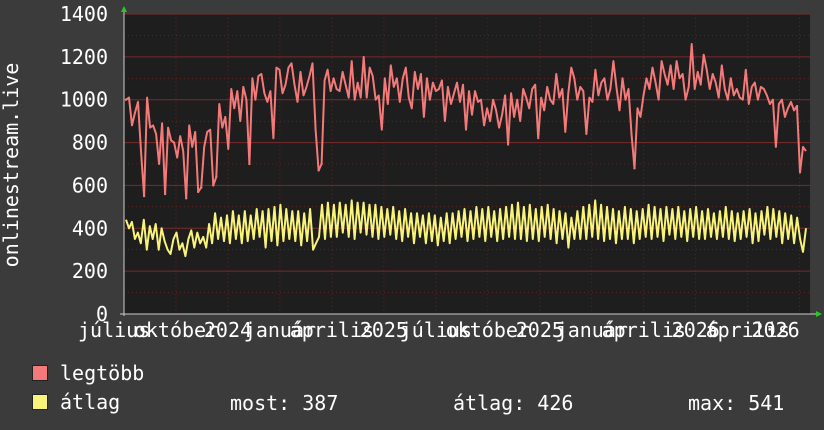 This screenshot has width=824, height=430. Describe the element at coordinates (84, 14) in the screenshot. I see `y-tick-label: 1400` at that location.